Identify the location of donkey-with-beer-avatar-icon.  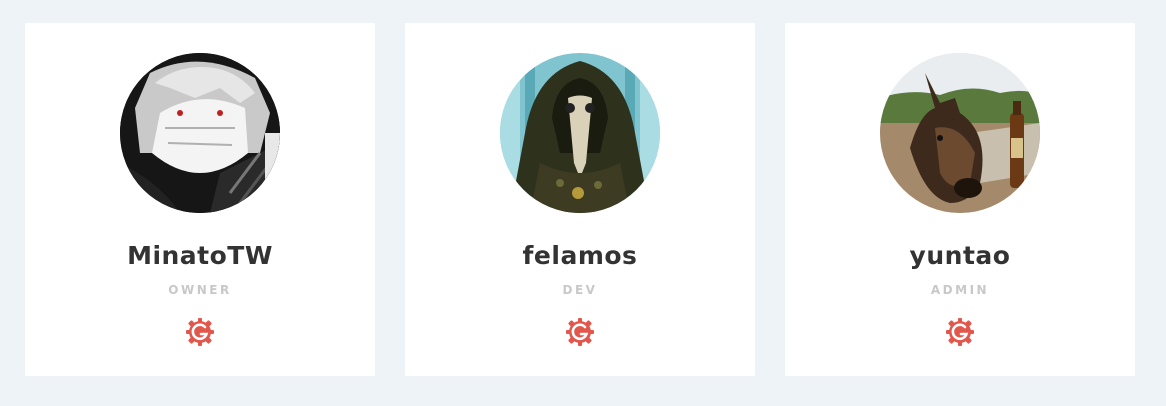
(960, 133).